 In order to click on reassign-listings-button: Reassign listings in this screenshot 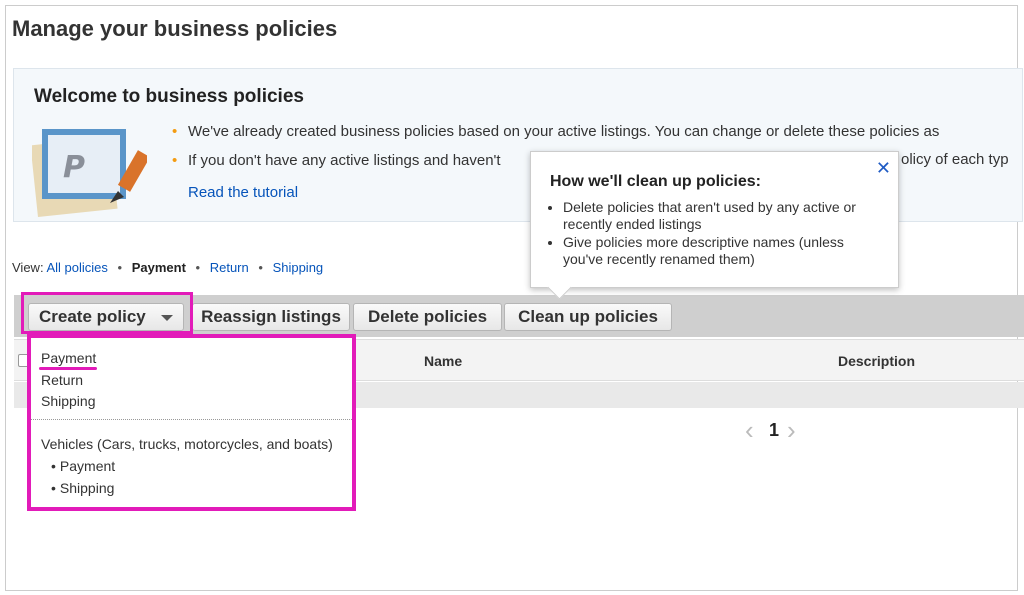, I will do `click(271, 317)`.